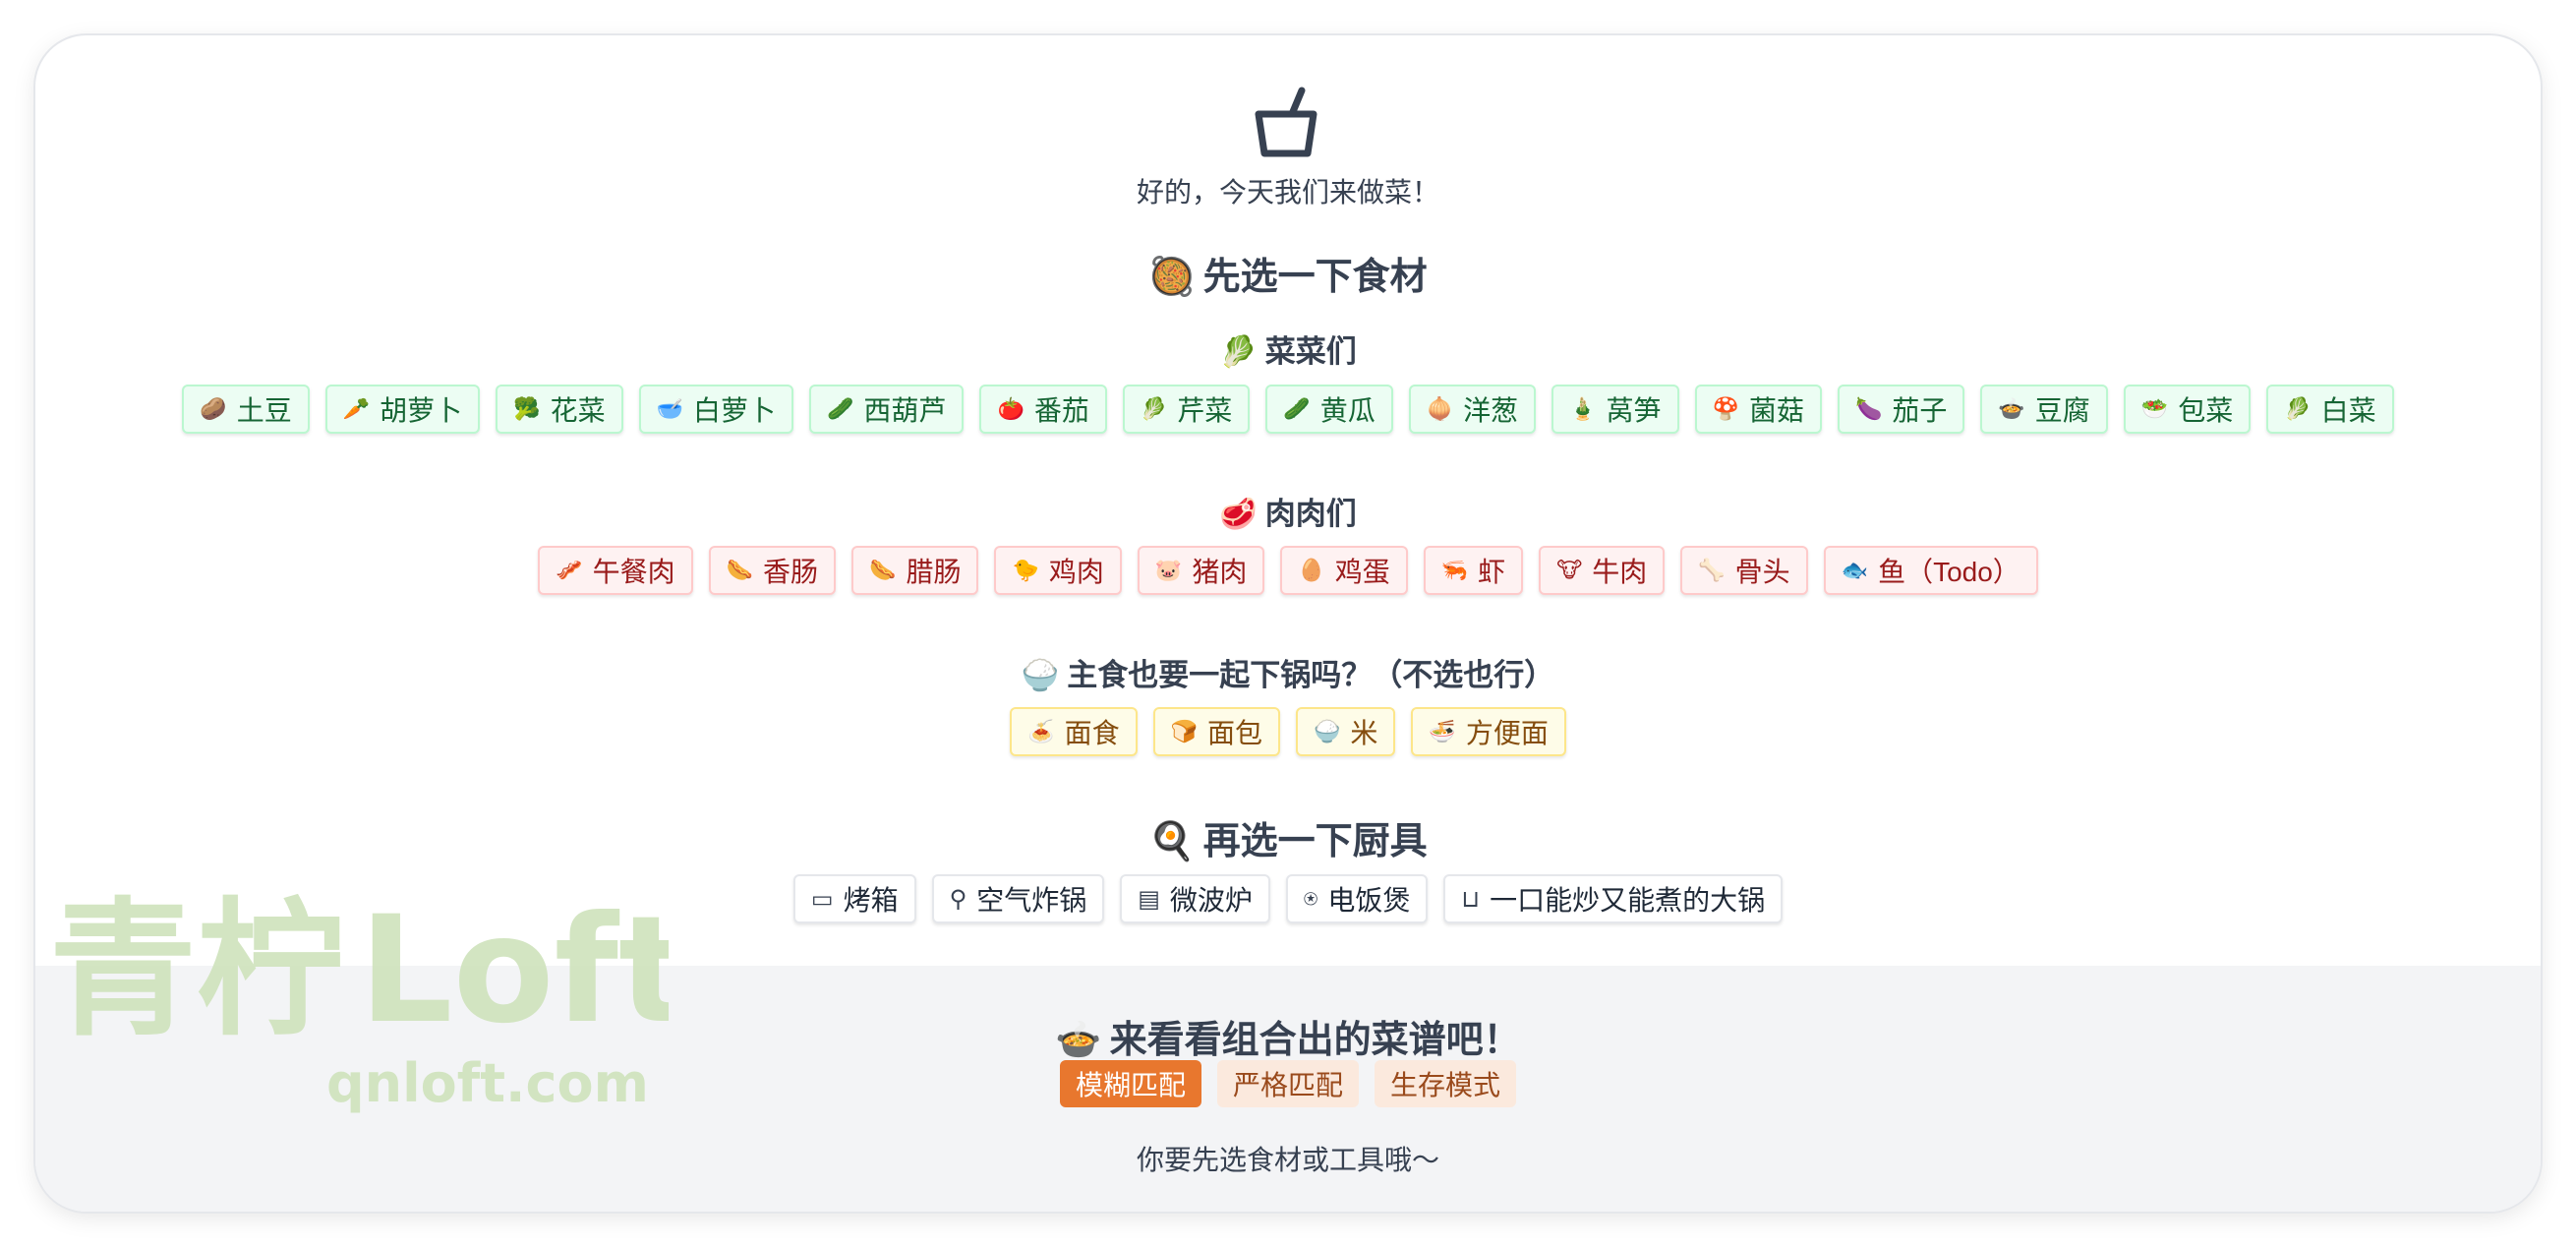  What do you see at coordinates (669, 409) in the screenshot?
I see `vegetable-icon: 🥣` at bounding box center [669, 409].